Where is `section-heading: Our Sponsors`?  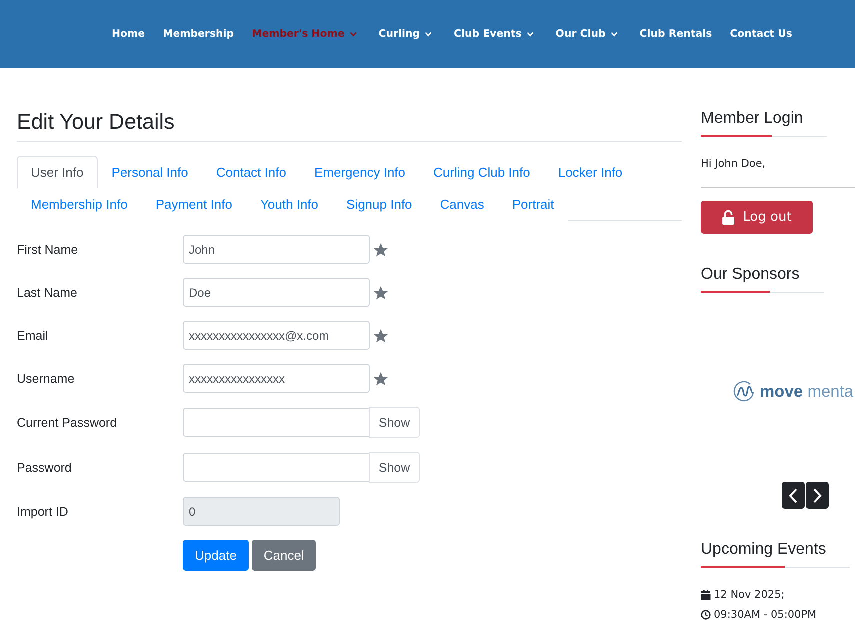 section-heading: Our Sponsors is located at coordinates (762, 278).